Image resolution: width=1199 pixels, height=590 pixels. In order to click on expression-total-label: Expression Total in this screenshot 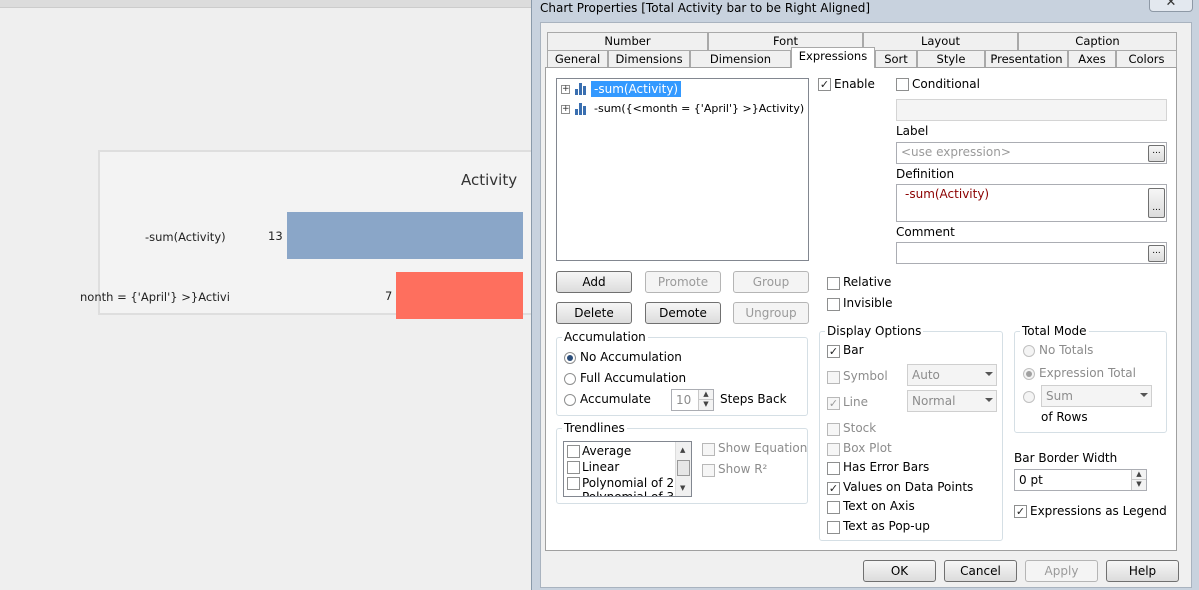, I will do `click(1087, 373)`.